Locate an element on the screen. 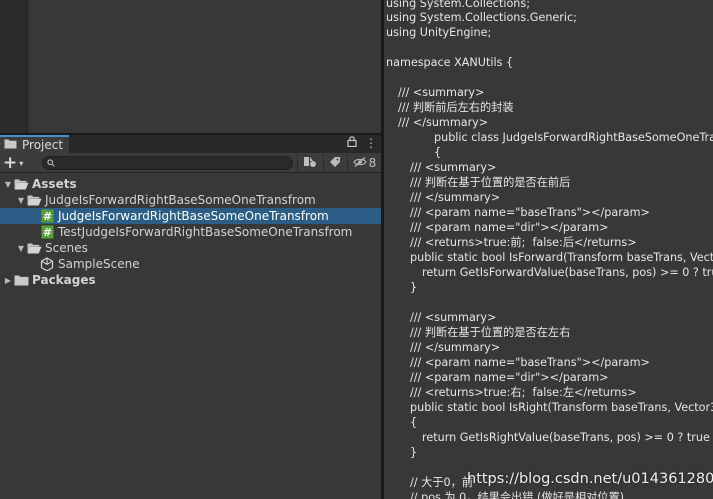 The height and width of the screenshot is (499, 713). tab-project: Project is located at coordinates (34, 144).